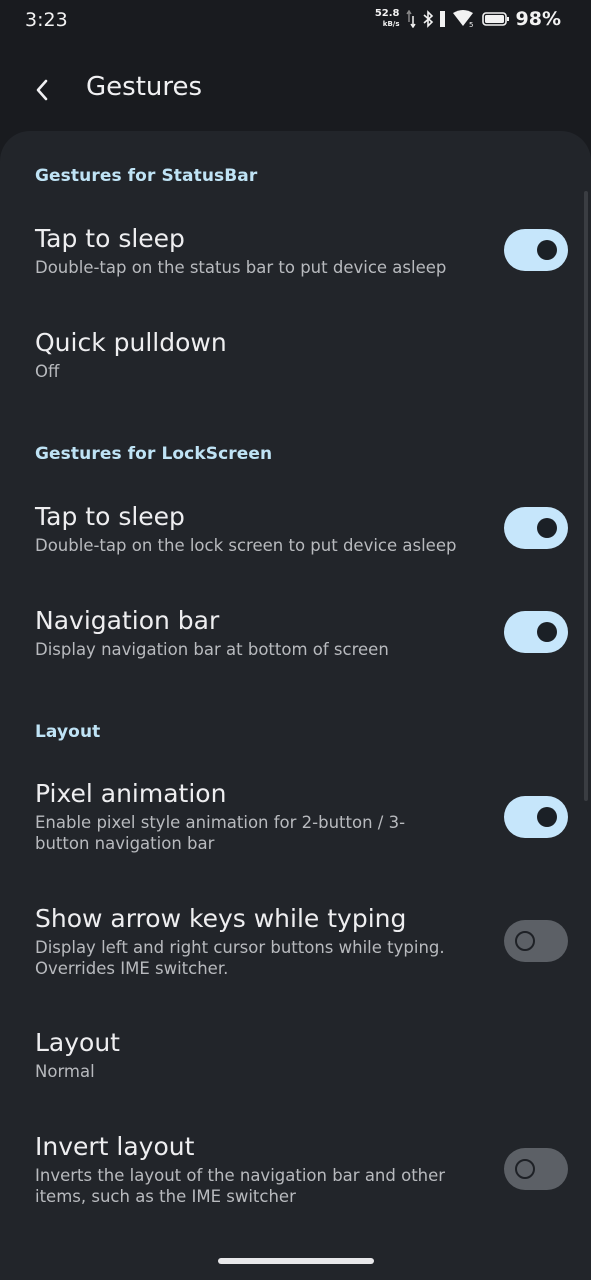 This screenshot has height=1280, width=591. Describe the element at coordinates (131, 342) in the screenshot. I see `pref-title: Quick pulldown` at that location.